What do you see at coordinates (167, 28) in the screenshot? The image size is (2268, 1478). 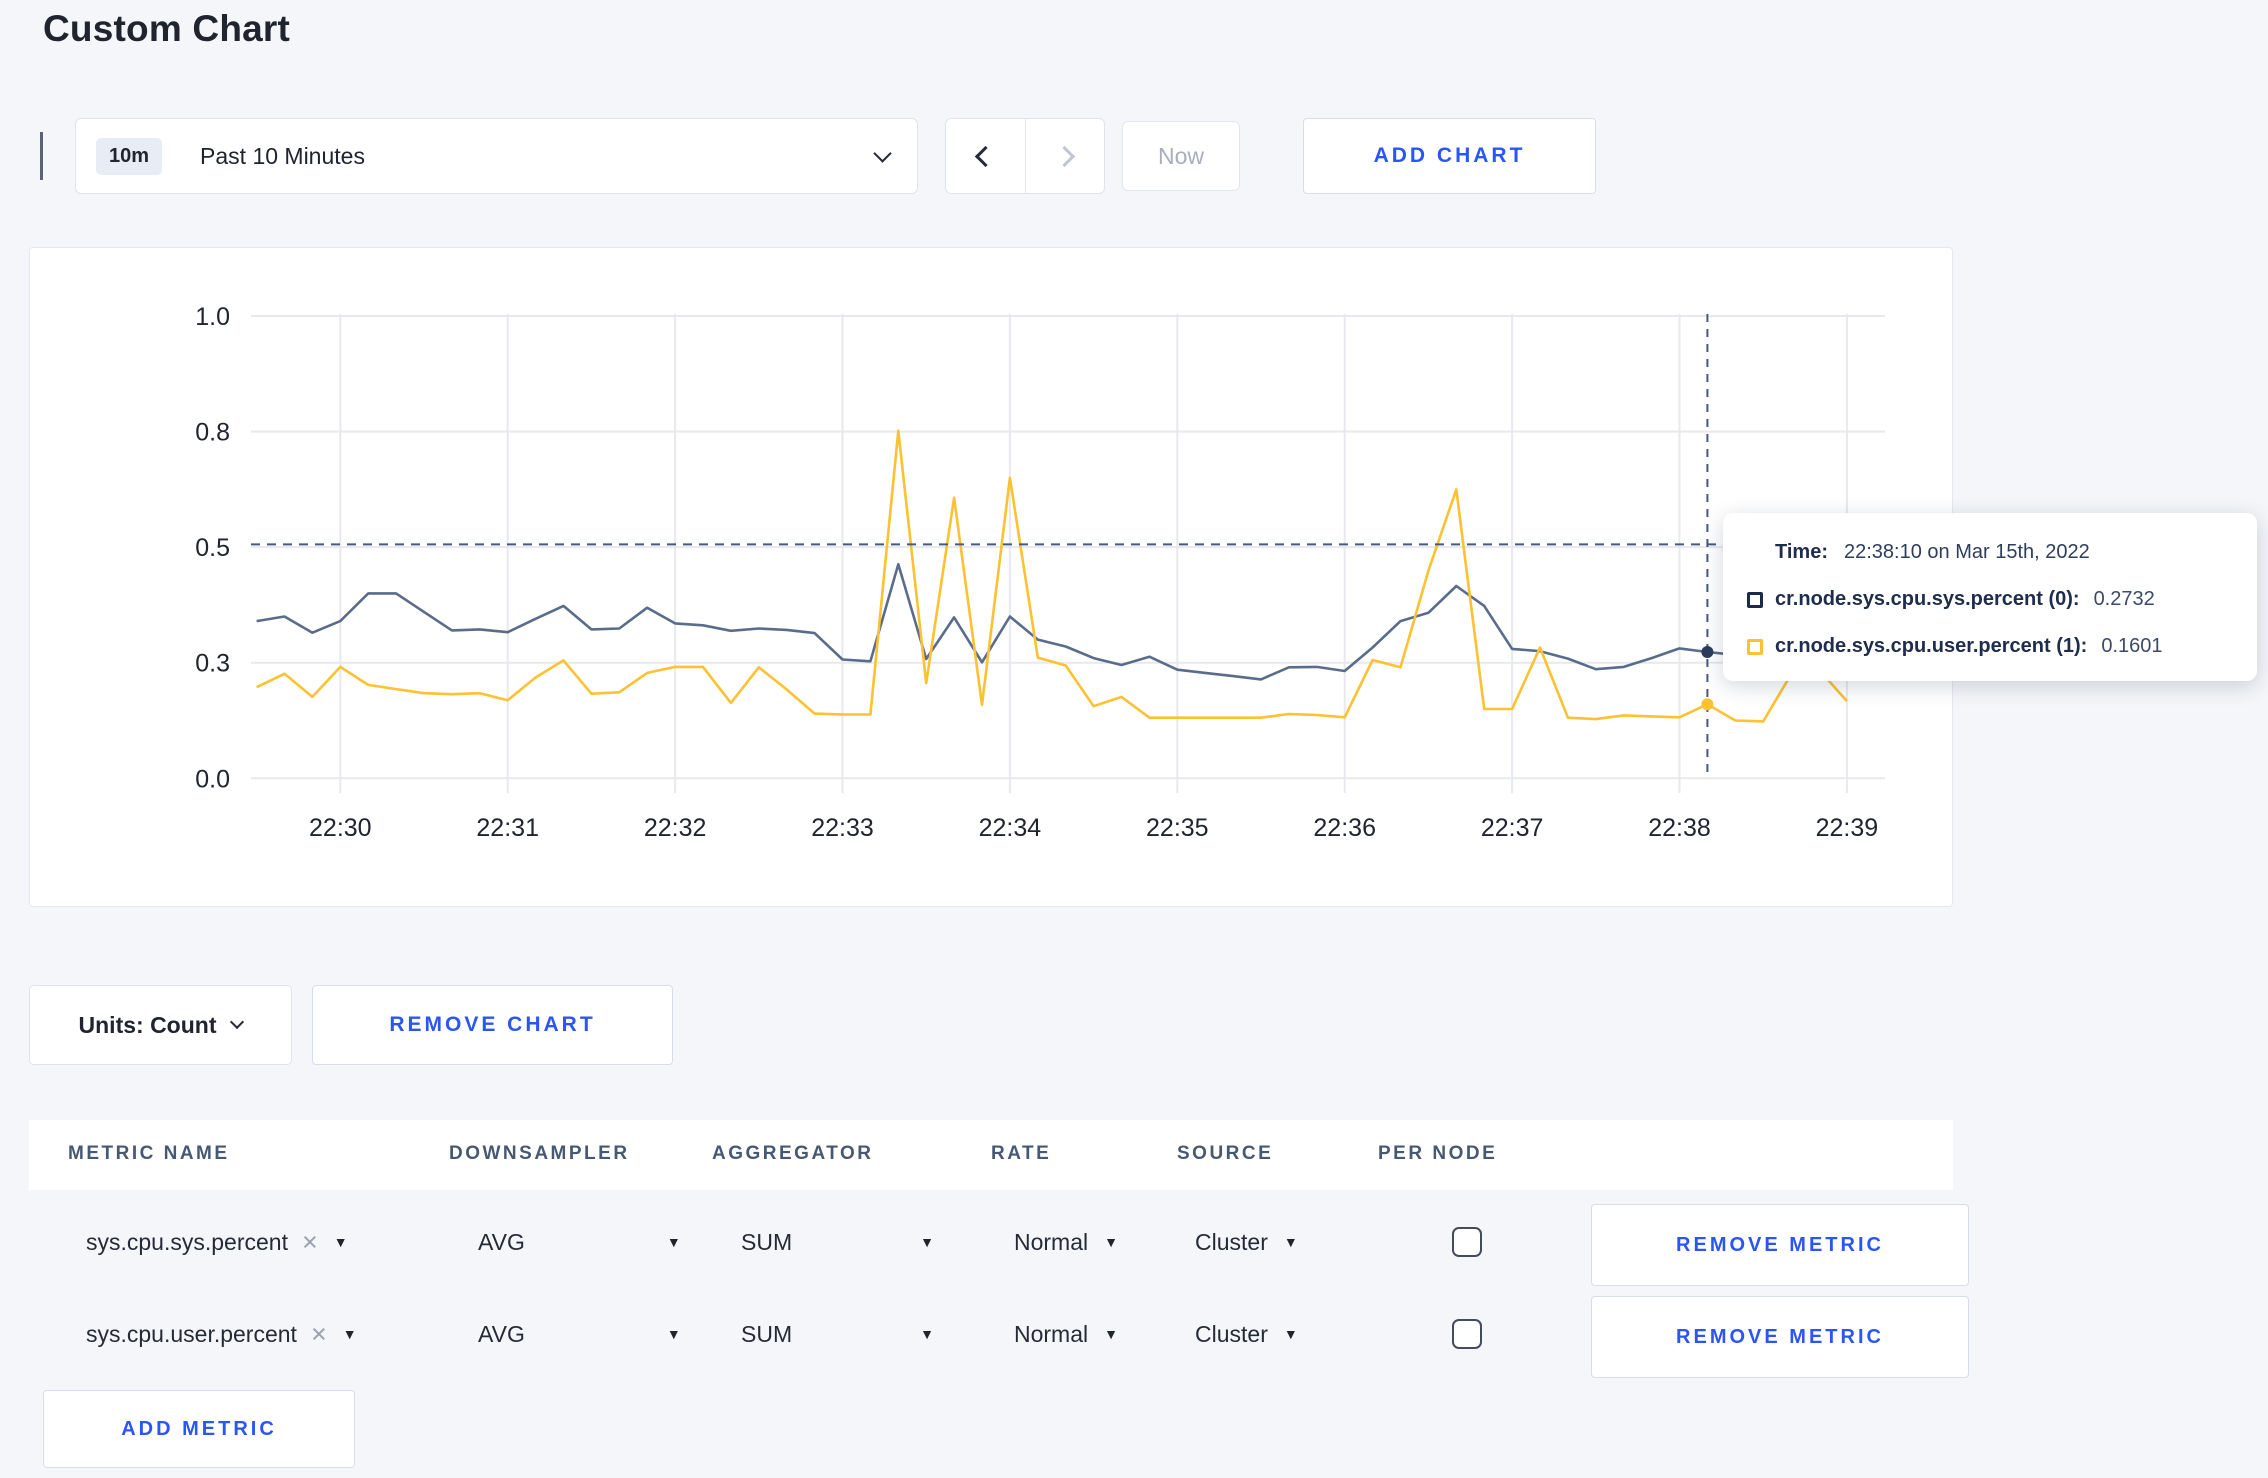 I see `page-title: Custom Chart` at bounding box center [167, 28].